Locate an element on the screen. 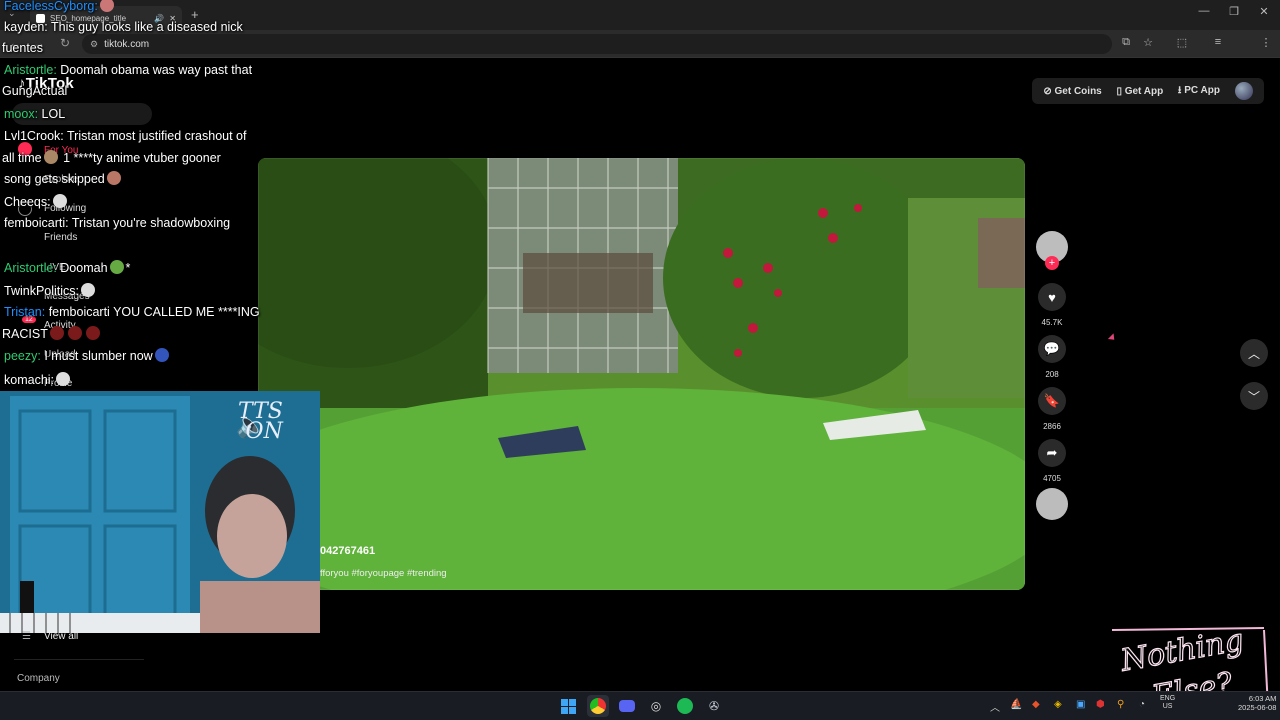  address-bar-url: tiktok.com is located at coordinates (127, 44).